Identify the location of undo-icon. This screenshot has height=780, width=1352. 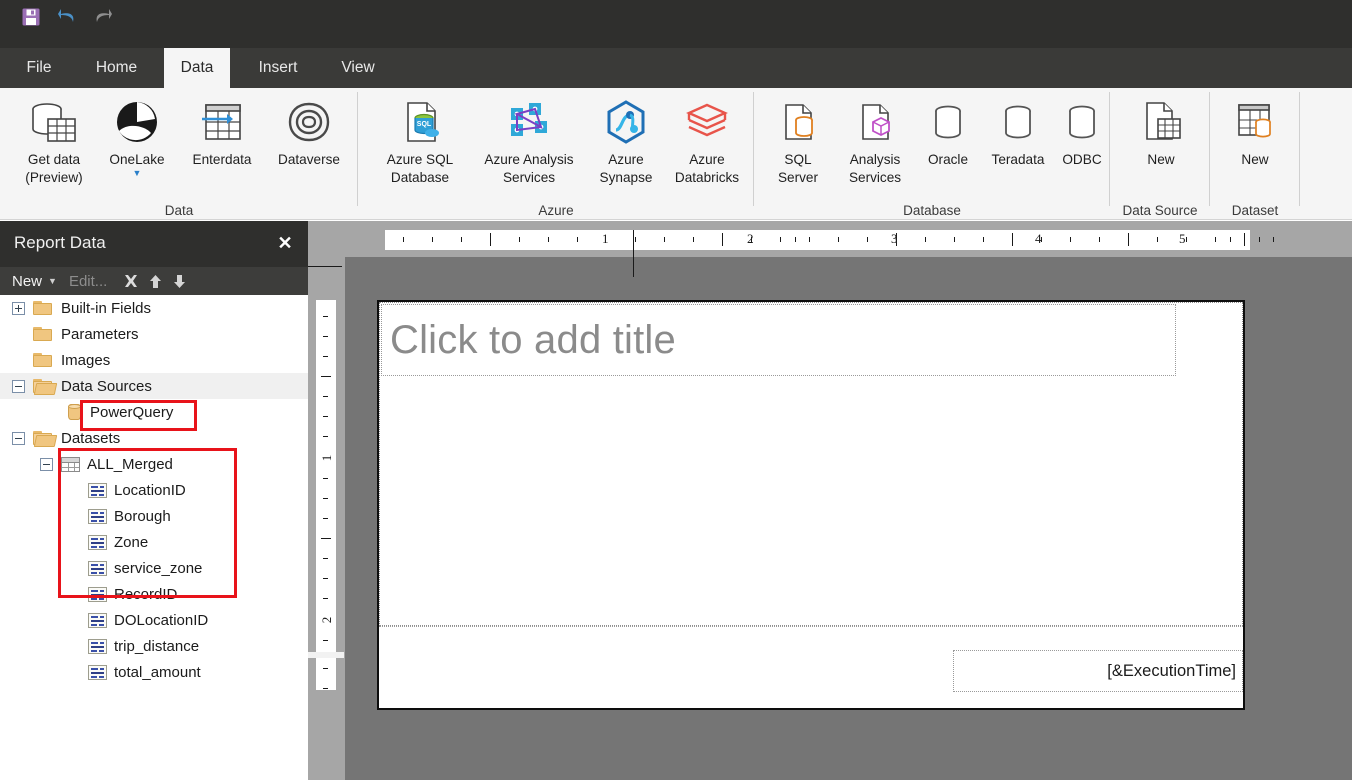
(67, 17).